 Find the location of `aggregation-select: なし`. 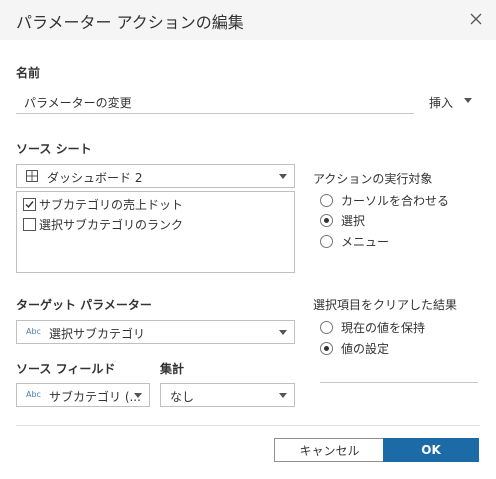

aggregation-select: なし is located at coordinates (227, 395).